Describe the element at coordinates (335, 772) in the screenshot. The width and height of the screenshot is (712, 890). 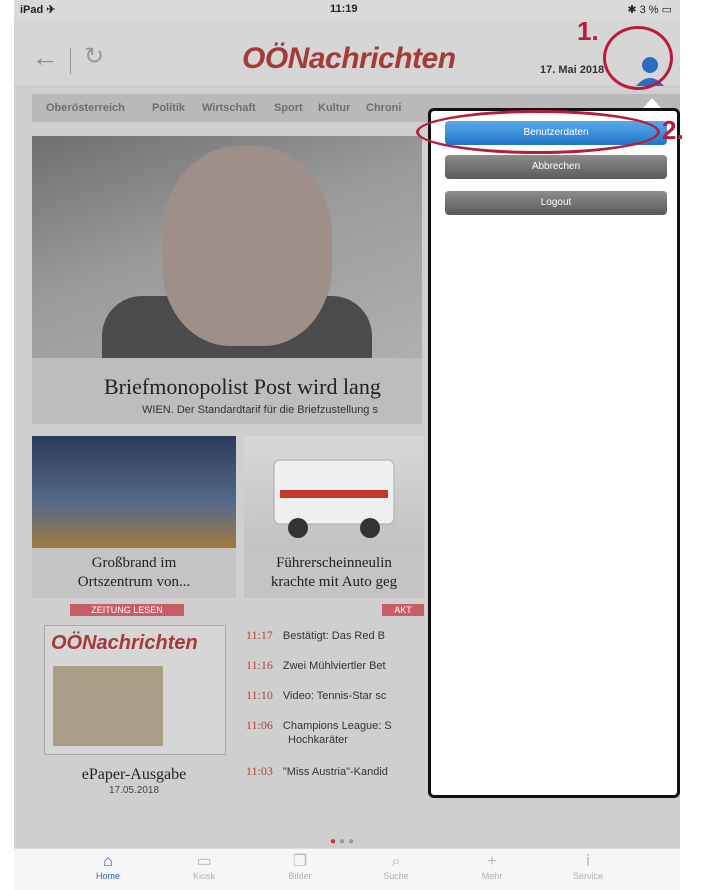
I see `news-text: "Miss Austria"-Kandid` at that location.